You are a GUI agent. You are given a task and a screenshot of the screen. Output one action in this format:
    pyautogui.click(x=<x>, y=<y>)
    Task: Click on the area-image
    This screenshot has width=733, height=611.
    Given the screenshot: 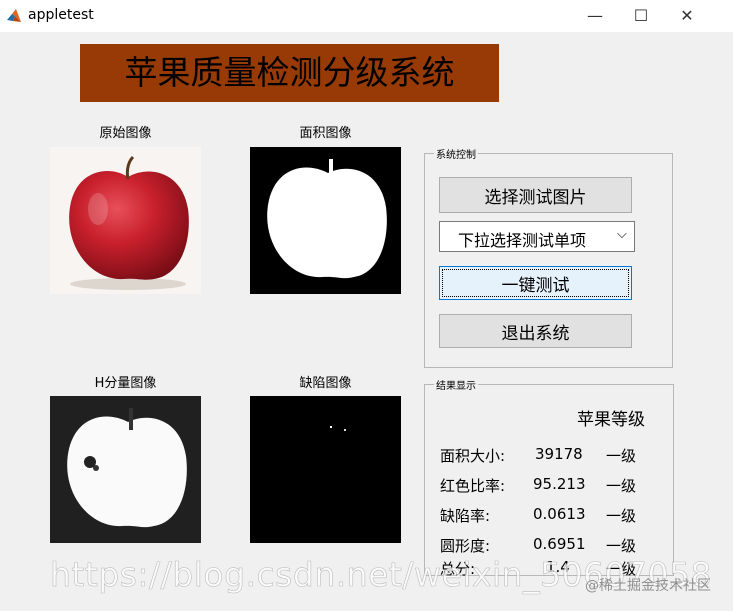 What is the action you would take?
    pyautogui.click(x=325, y=220)
    